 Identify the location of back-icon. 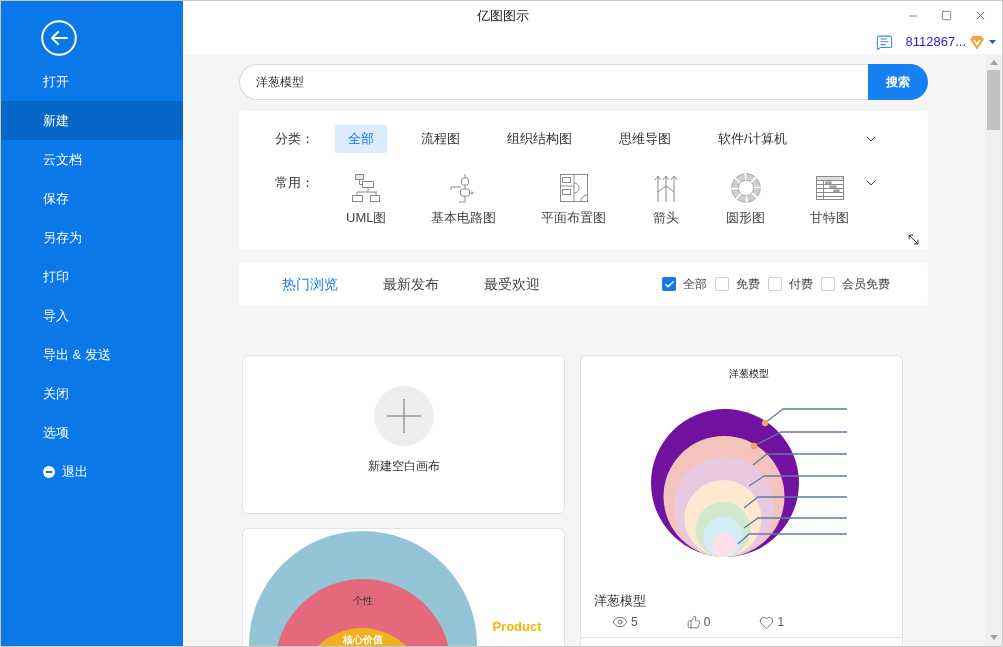
(59, 38).